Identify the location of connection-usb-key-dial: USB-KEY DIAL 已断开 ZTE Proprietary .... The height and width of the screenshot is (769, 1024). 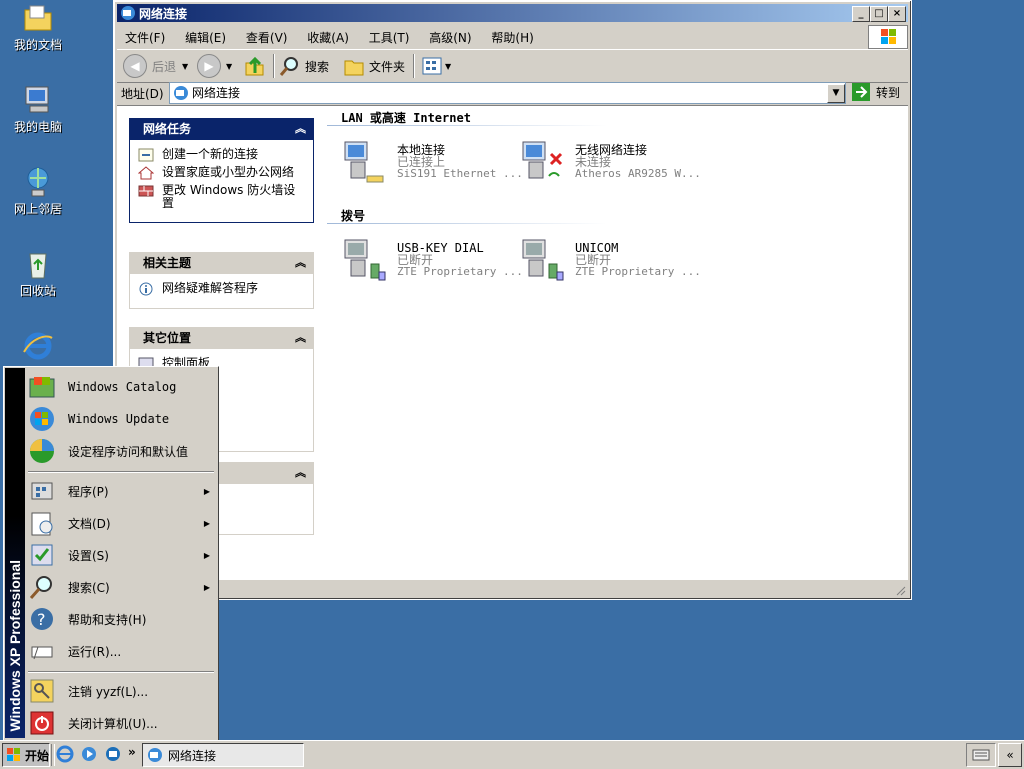
(433, 263).